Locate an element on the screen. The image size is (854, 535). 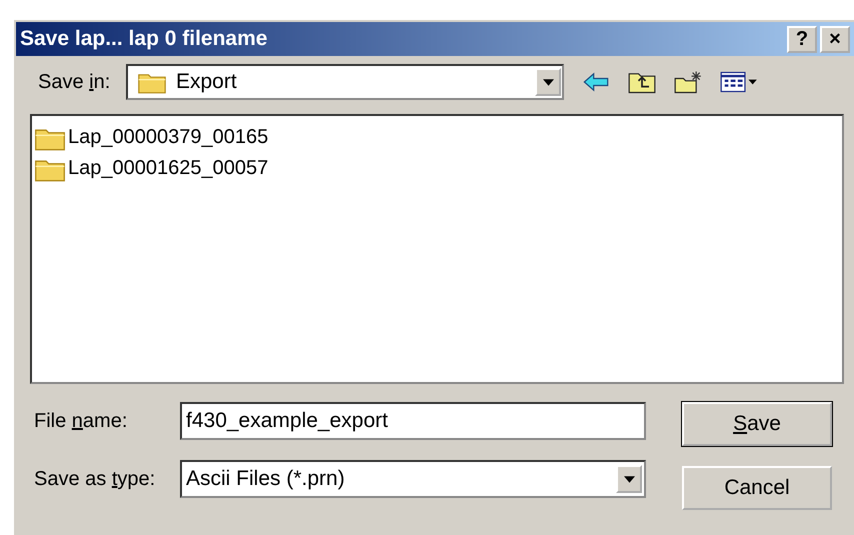
file-type-value: Ascii Files (*.prn) is located at coordinates (265, 479).